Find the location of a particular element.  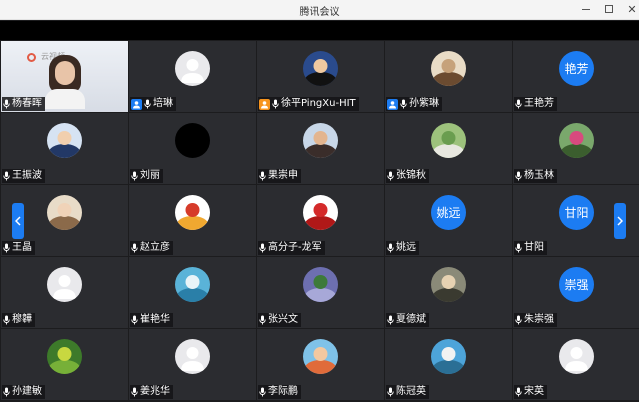

participant-name: 张兴文 is located at coordinates (283, 319).